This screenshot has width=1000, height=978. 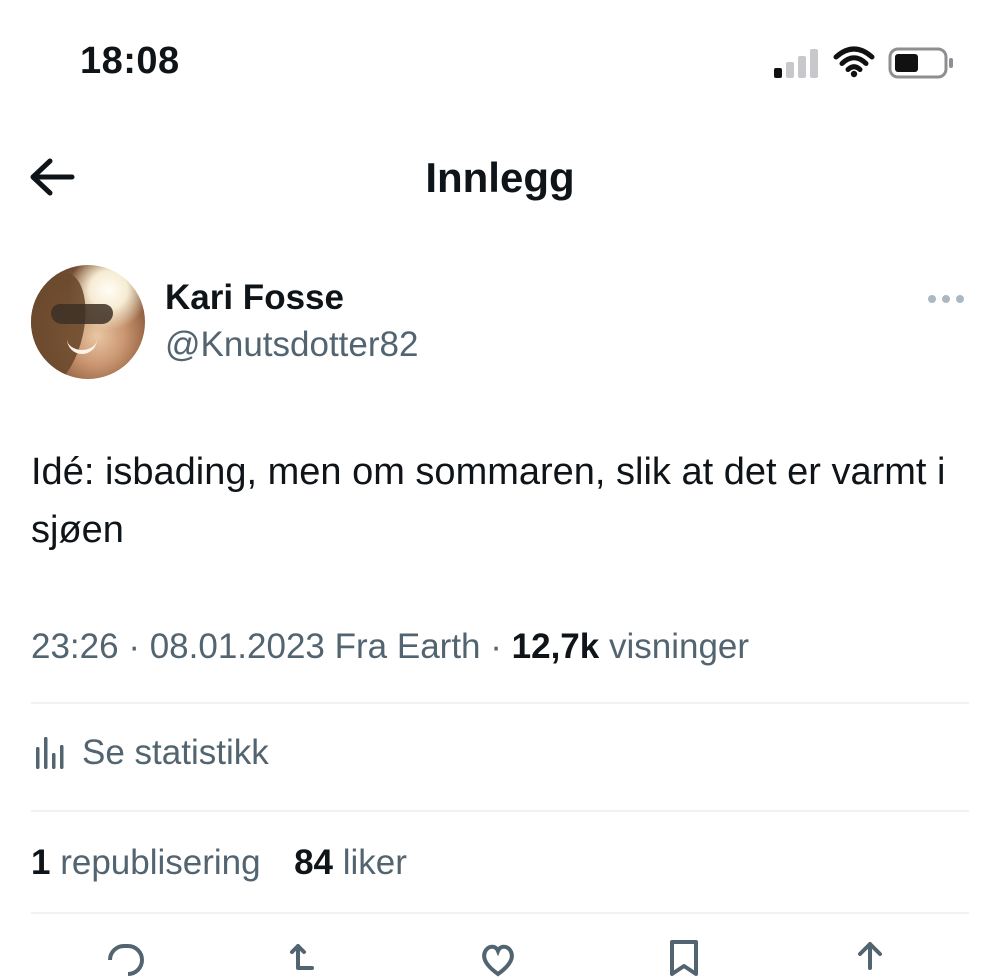 I want to click on like-icon, so click(x=498, y=958).